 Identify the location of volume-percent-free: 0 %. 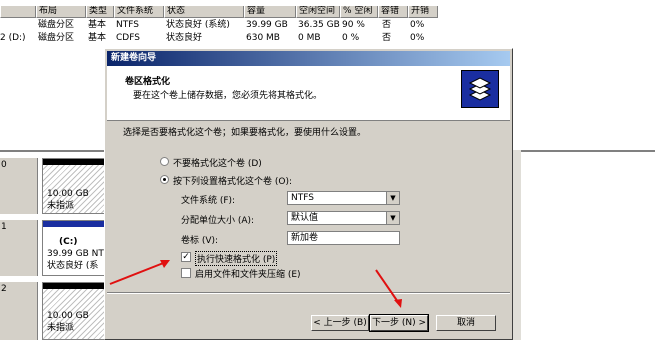
(351, 38).